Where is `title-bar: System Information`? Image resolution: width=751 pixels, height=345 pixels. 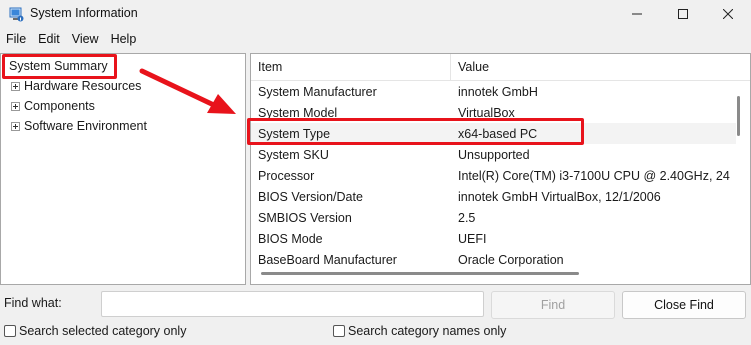
title-bar: System Information is located at coordinates (375, 14).